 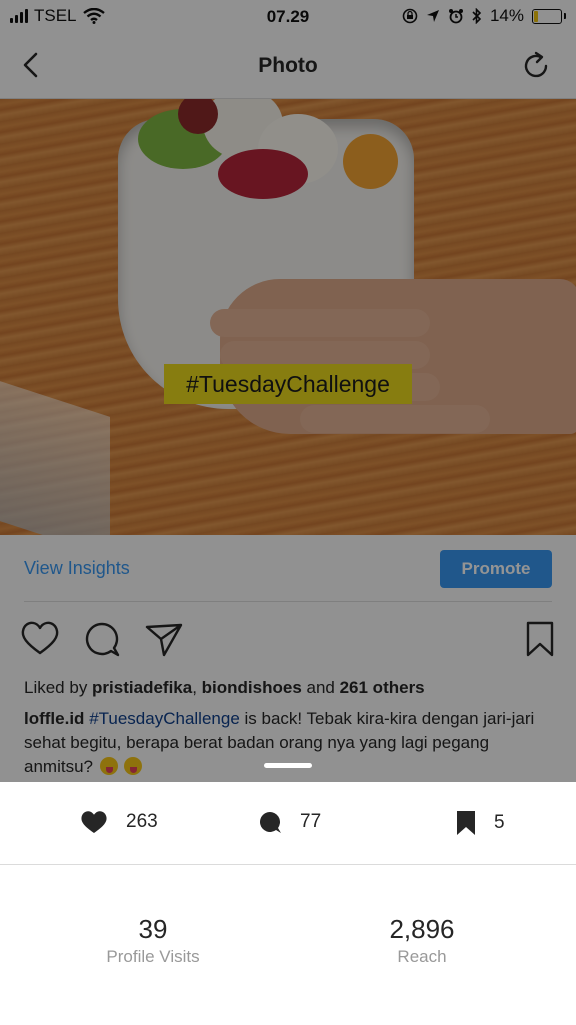 What do you see at coordinates (480, 823) in the screenshot?
I see `saves-stat: 5` at bounding box center [480, 823].